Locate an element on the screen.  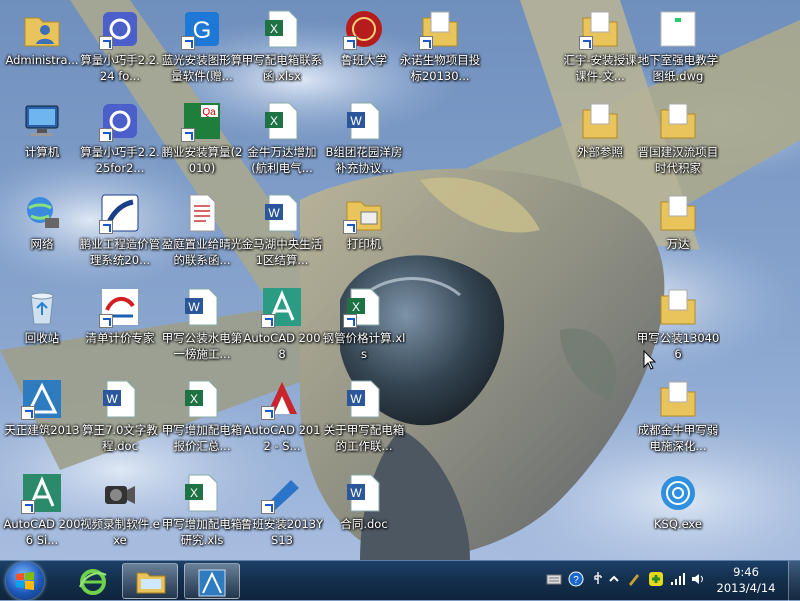
autocad-2006-icon is located at coordinates (42, 493).